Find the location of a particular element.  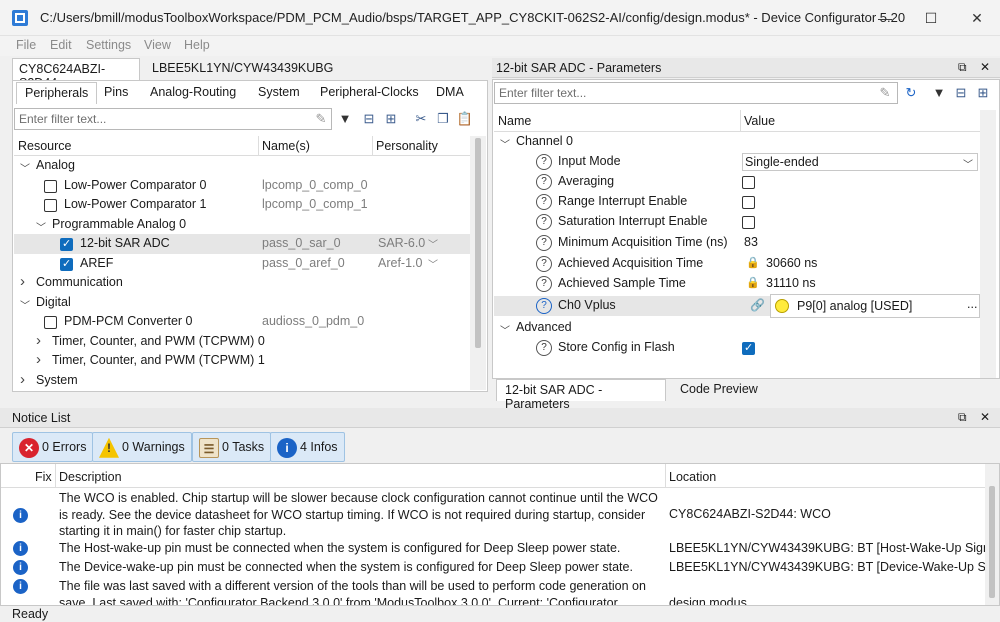

tab-peripherals: Peripherals is located at coordinates (57, 93).